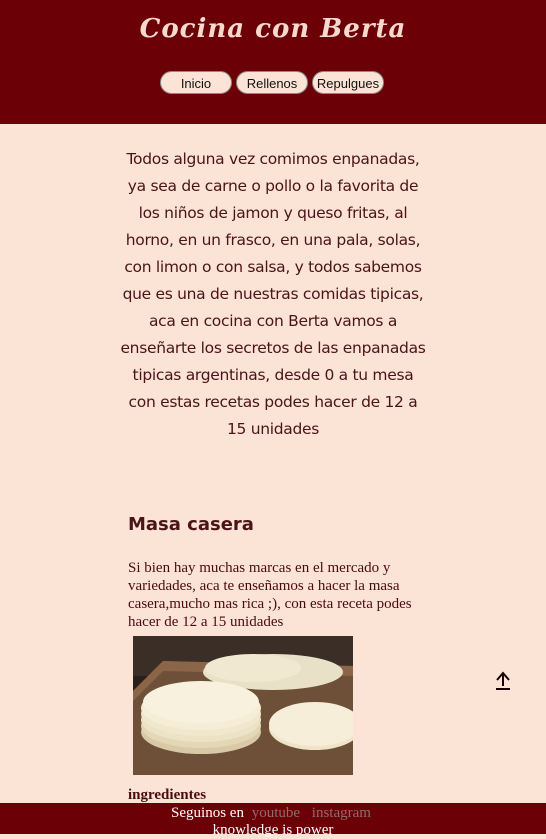 Image resolution: width=546 pixels, height=839 pixels. I want to click on main-nav: Inicio Rellenos Repulgues, so click(273, 83).